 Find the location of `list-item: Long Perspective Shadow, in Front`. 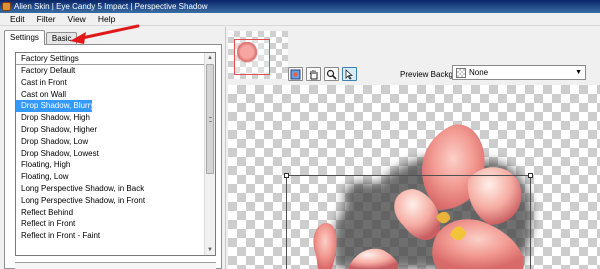

list-item: Long Perspective Shadow, in Front is located at coordinates (110, 201).